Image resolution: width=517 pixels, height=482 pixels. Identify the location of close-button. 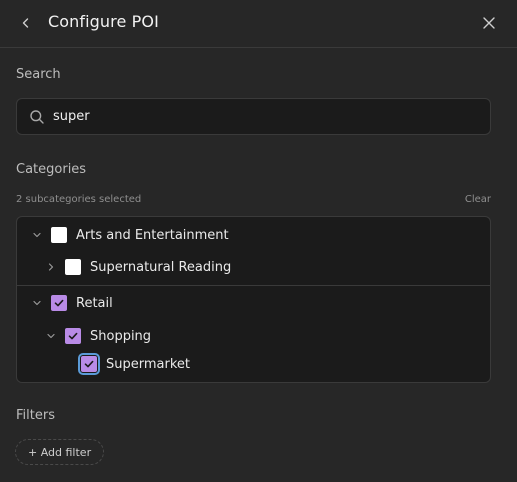
(489, 23).